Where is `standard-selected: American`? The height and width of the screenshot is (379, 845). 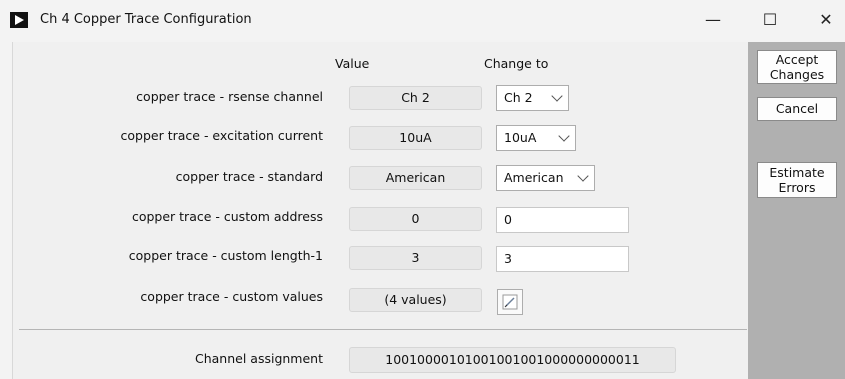
standard-selected: American is located at coordinates (534, 177).